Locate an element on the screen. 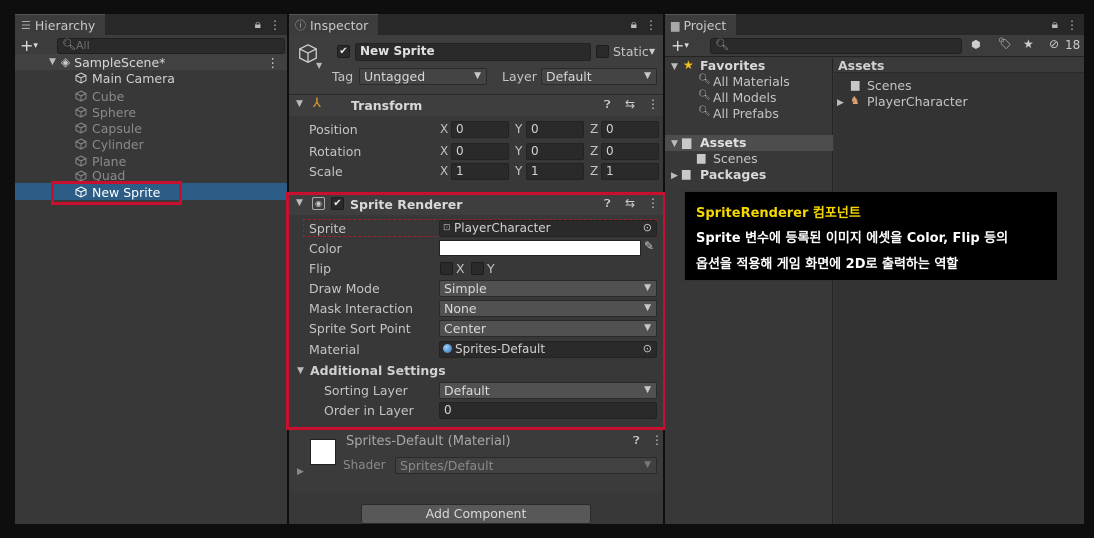  scale-x-label: X is located at coordinates (444, 171).